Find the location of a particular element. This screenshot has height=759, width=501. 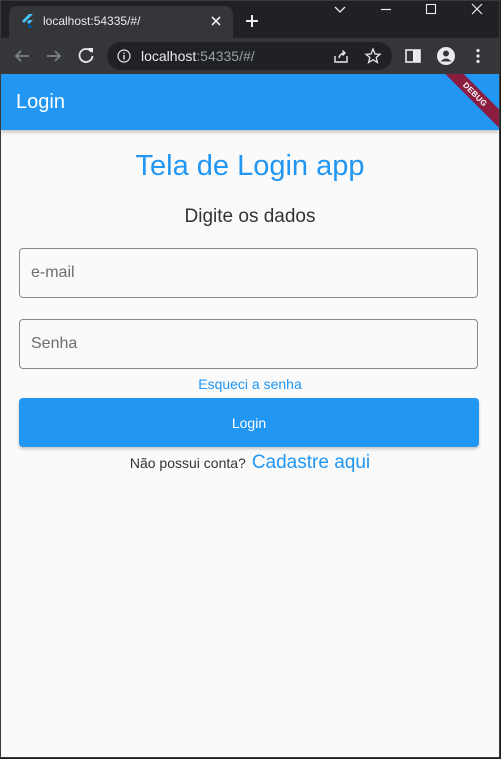

browser-toolbar: localhost:54335/#/ is located at coordinates (250, 56).